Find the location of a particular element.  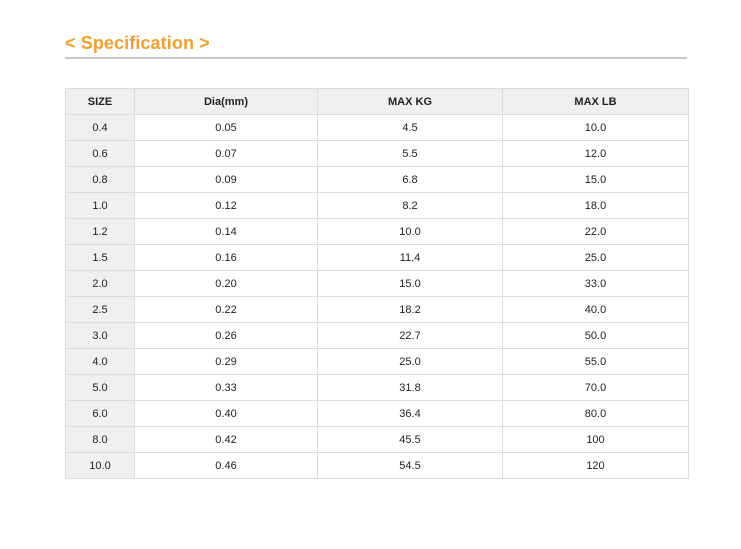

table-row: 0.8 0.09 6.8 15.0 is located at coordinates (377, 179).